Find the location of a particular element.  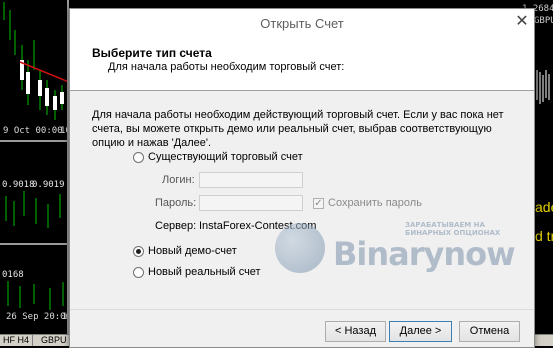

time-label: 9 Oct 00:00 is located at coordinates (33, 131).